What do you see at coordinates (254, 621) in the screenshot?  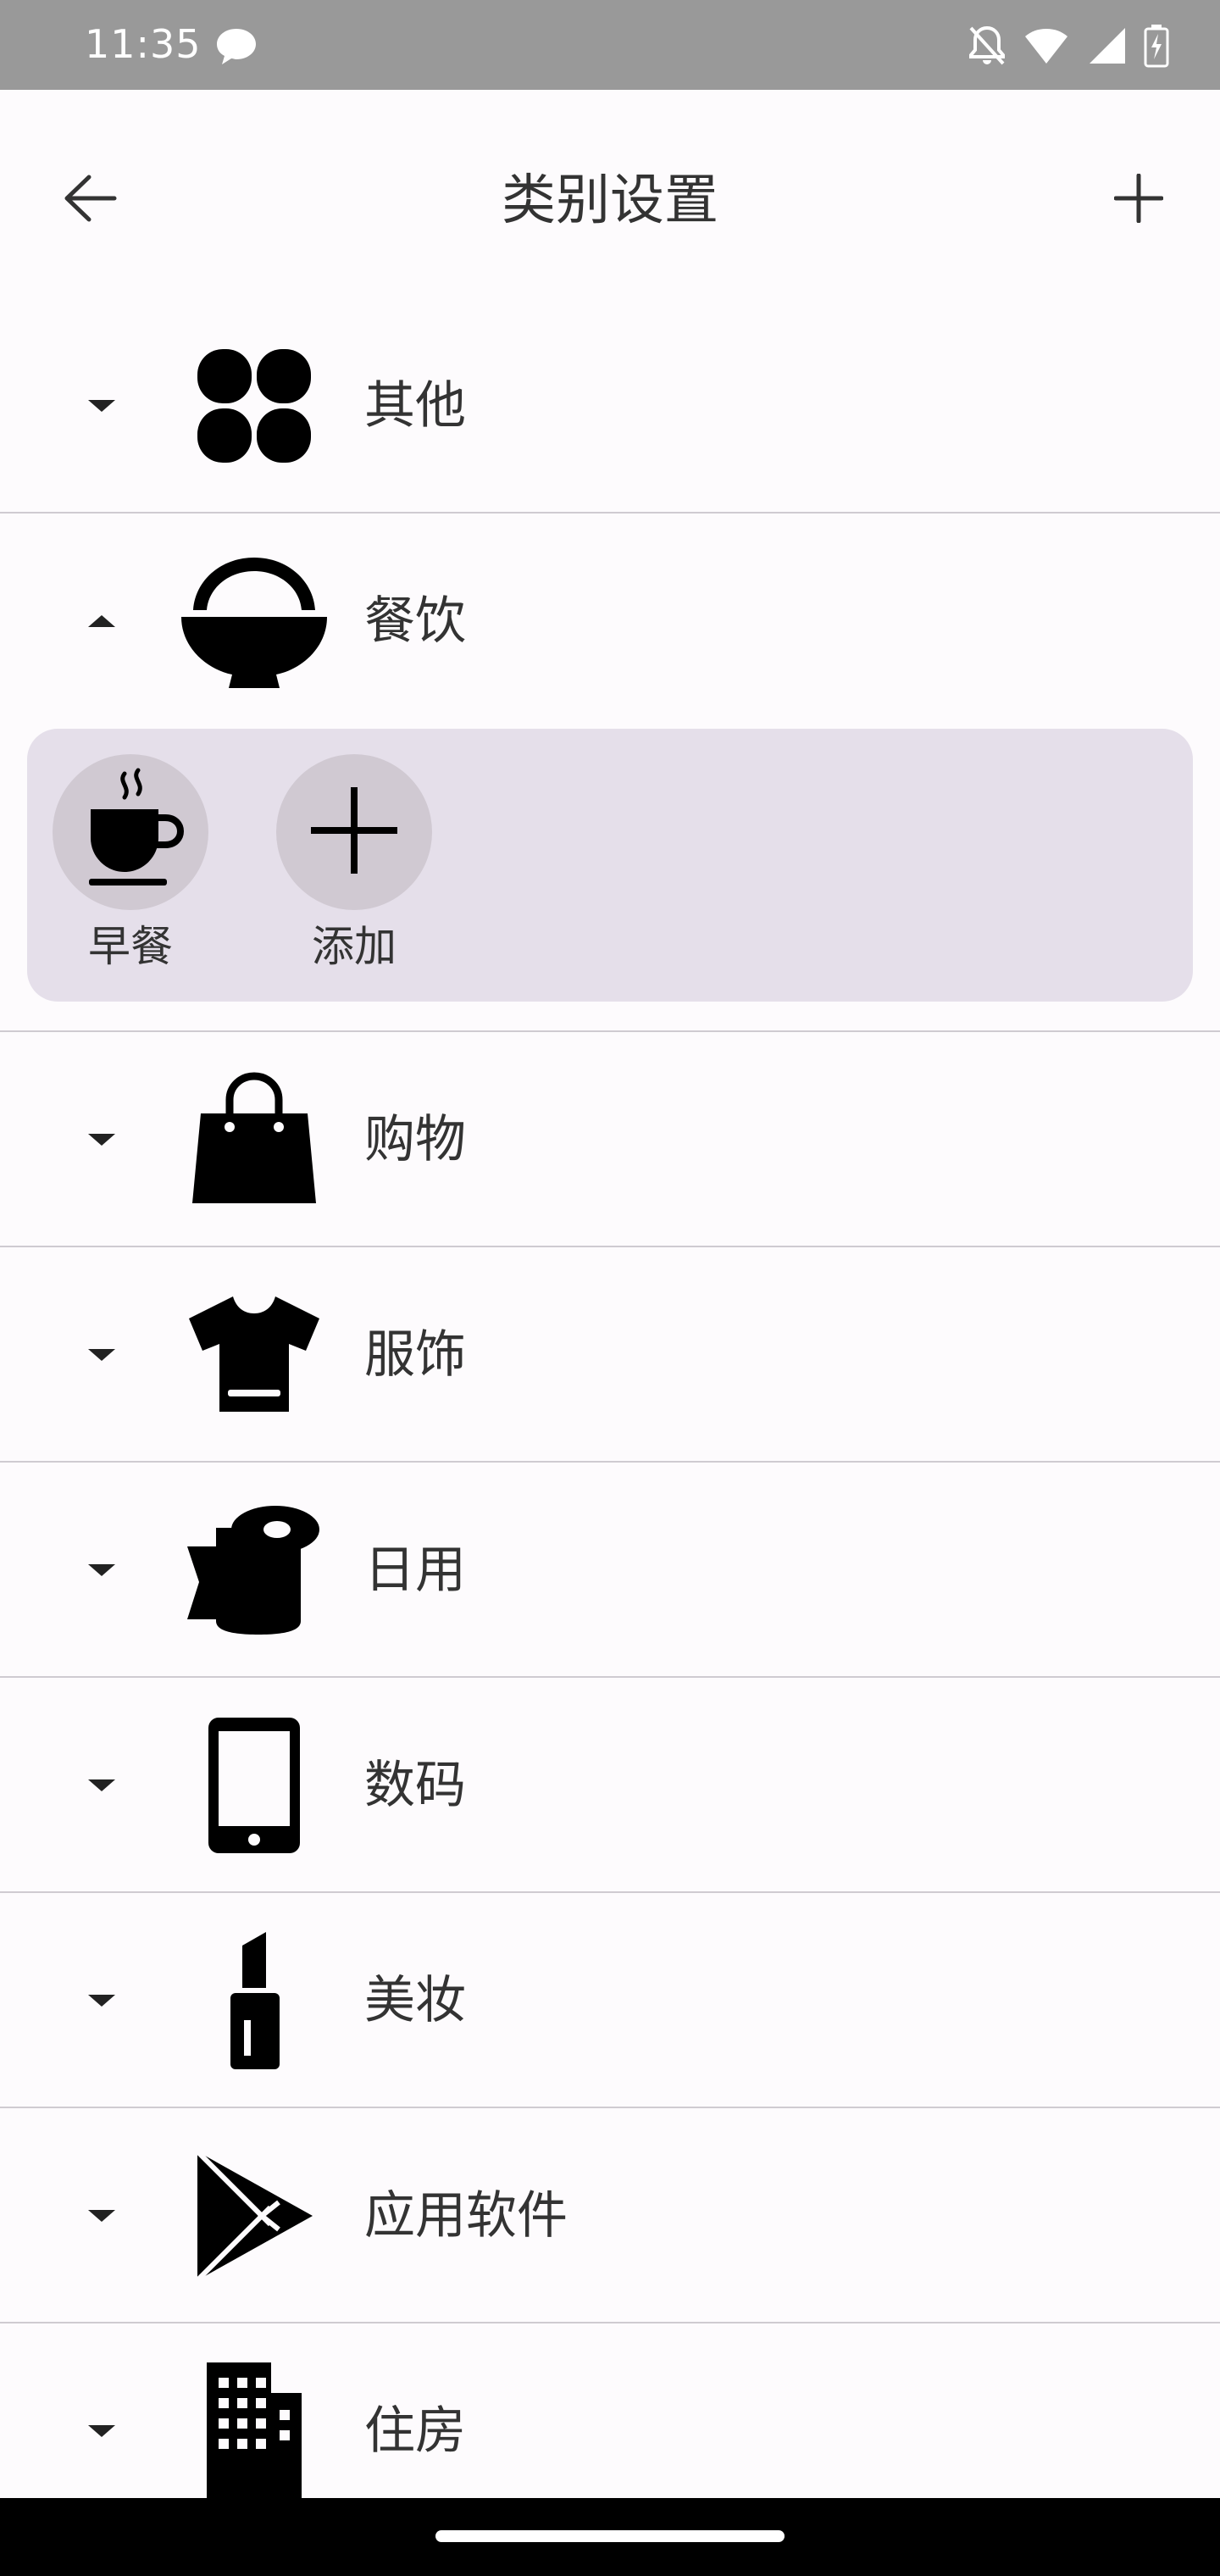 I see `rice-bowl-icon` at bounding box center [254, 621].